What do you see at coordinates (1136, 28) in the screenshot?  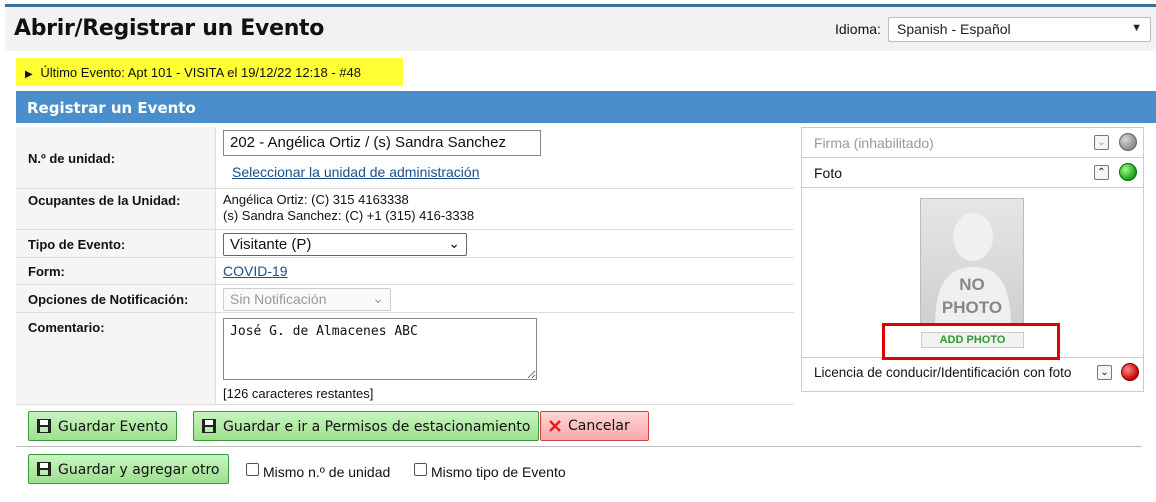 I see `chevron-down-icon: ▼` at bounding box center [1136, 28].